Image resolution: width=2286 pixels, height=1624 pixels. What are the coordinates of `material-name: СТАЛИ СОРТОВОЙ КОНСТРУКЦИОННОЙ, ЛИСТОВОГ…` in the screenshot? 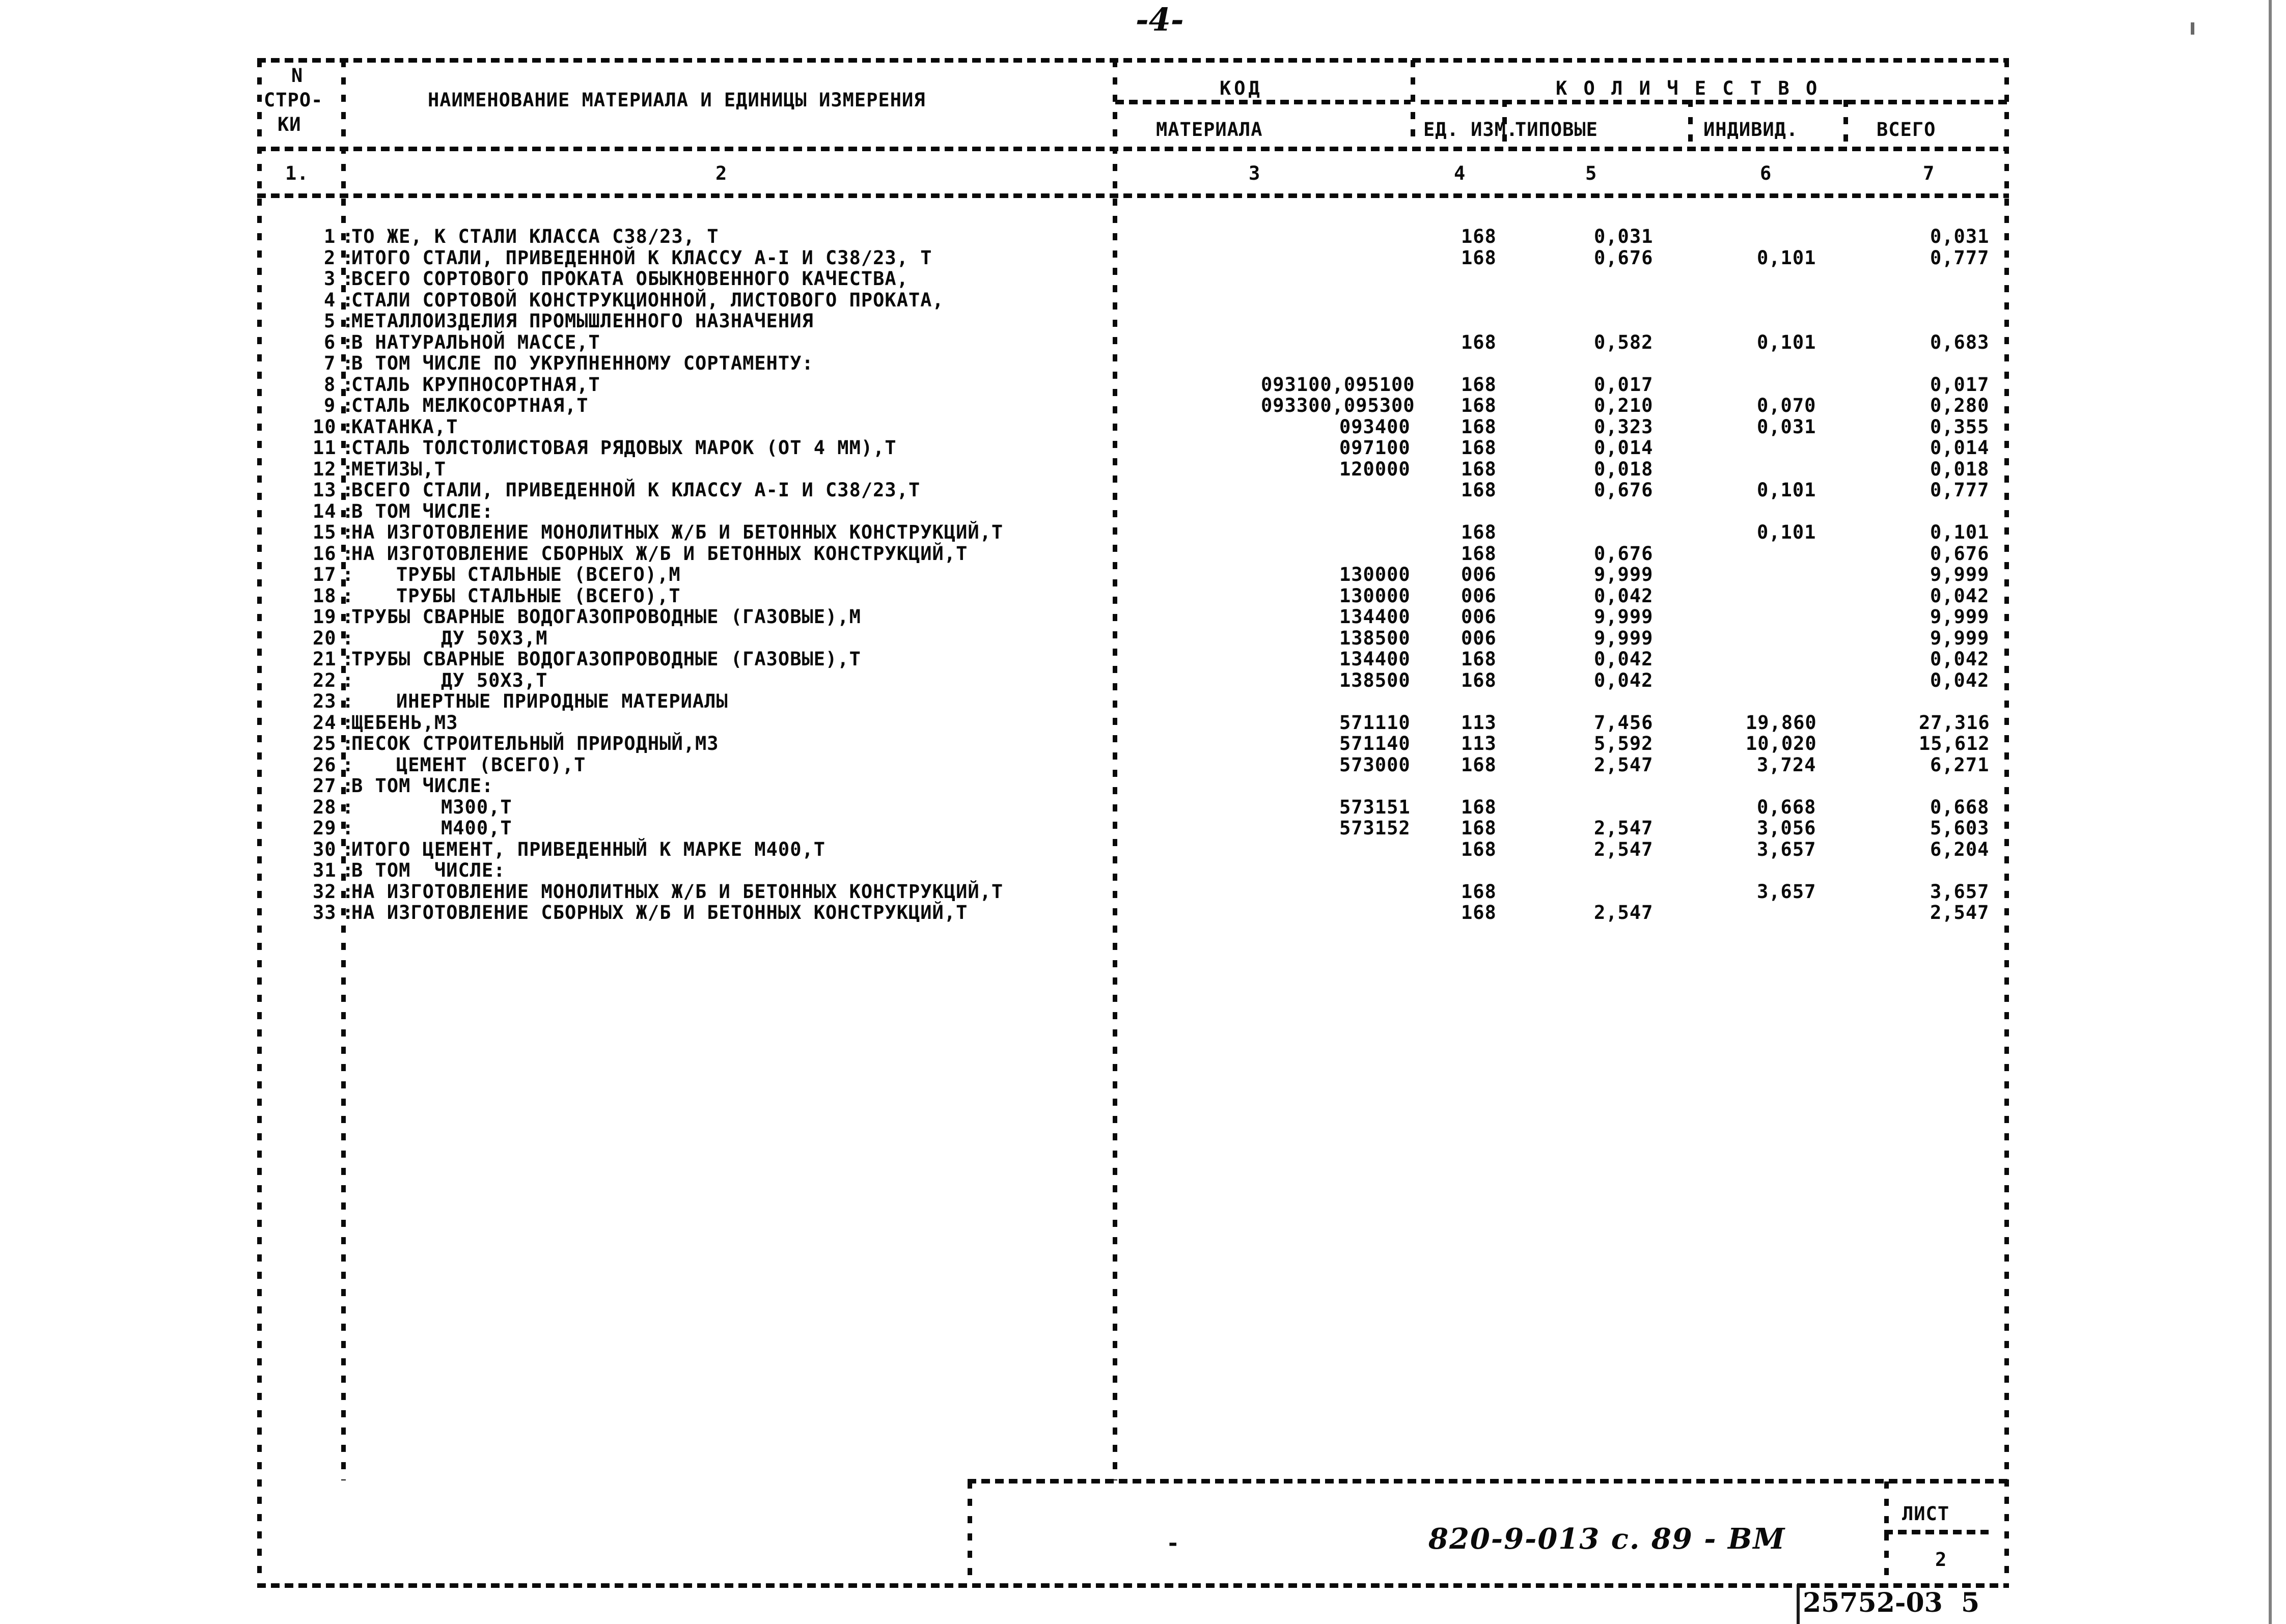 It's located at (647, 300).